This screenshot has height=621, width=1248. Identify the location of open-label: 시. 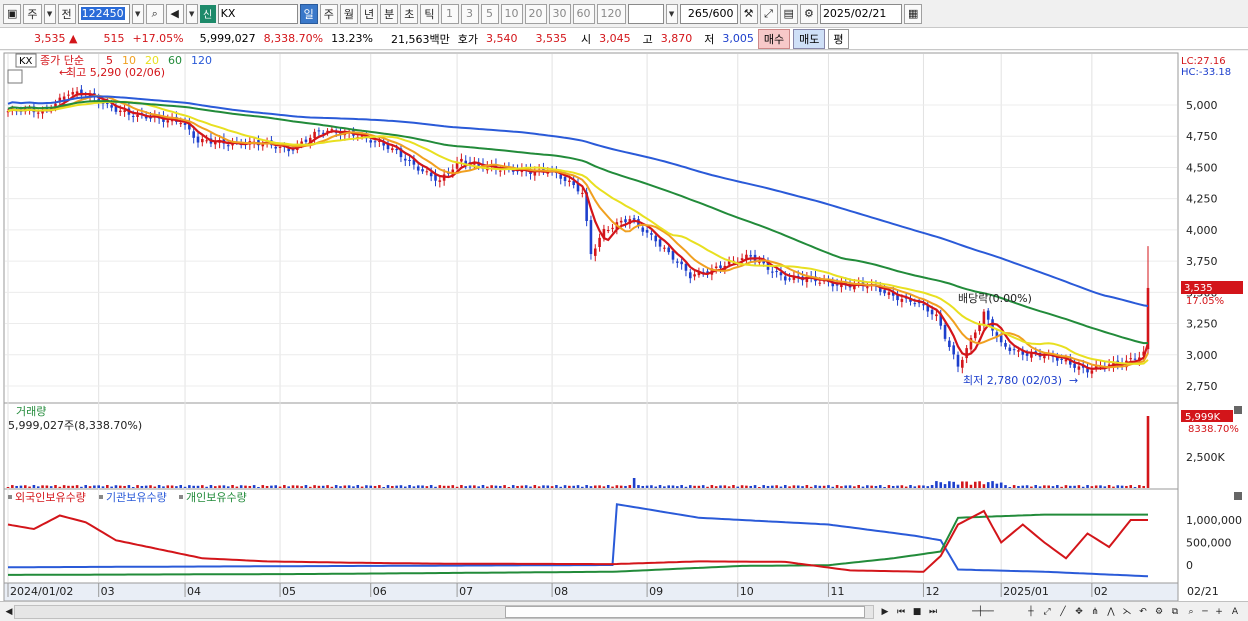
(586, 39).